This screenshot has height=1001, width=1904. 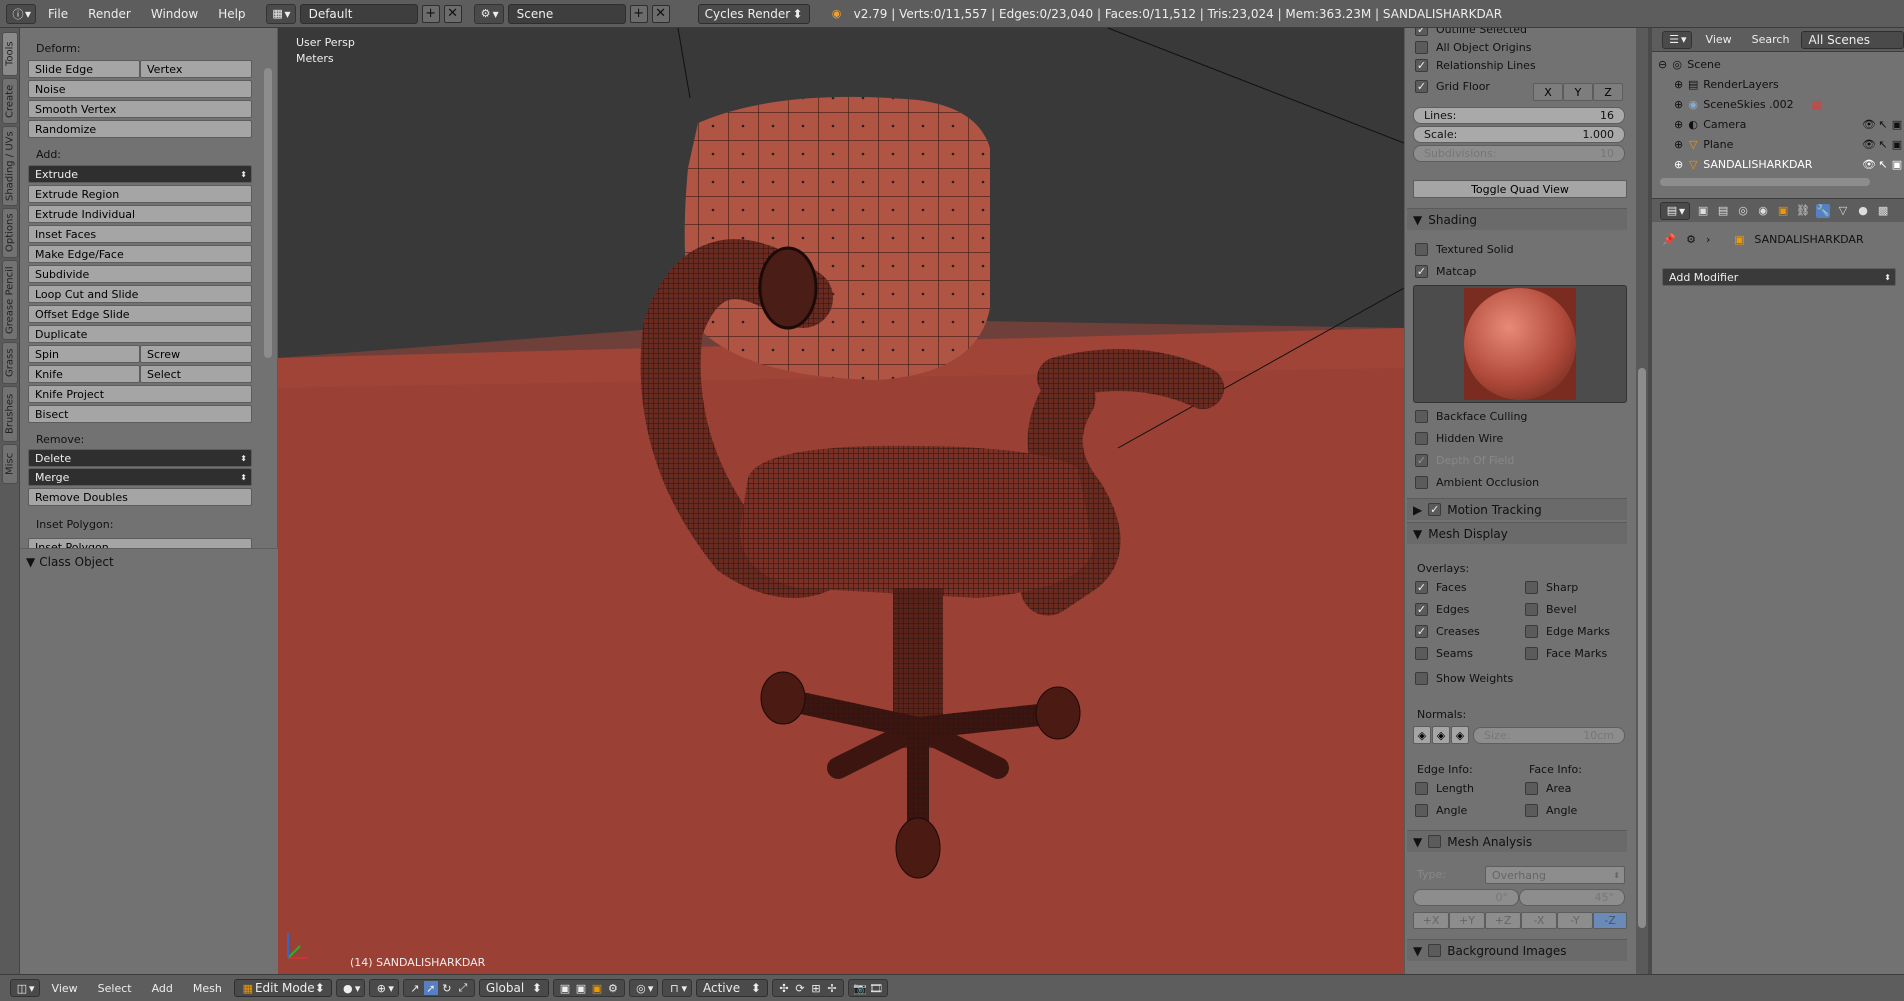 What do you see at coordinates (1441, 810) in the screenshot?
I see `edge-angle-toggle: Angle` at bounding box center [1441, 810].